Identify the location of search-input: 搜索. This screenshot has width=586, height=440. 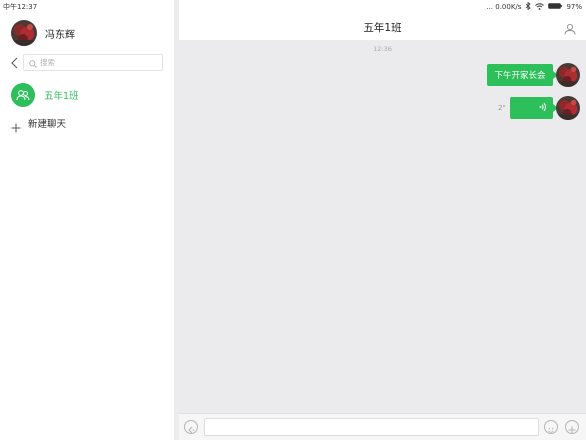
(93, 62).